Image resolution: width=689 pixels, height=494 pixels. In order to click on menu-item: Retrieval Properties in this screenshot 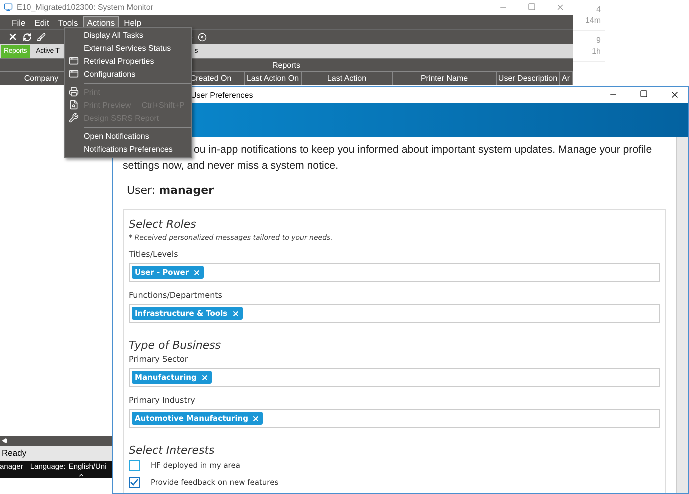, I will do `click(128, 61)`.